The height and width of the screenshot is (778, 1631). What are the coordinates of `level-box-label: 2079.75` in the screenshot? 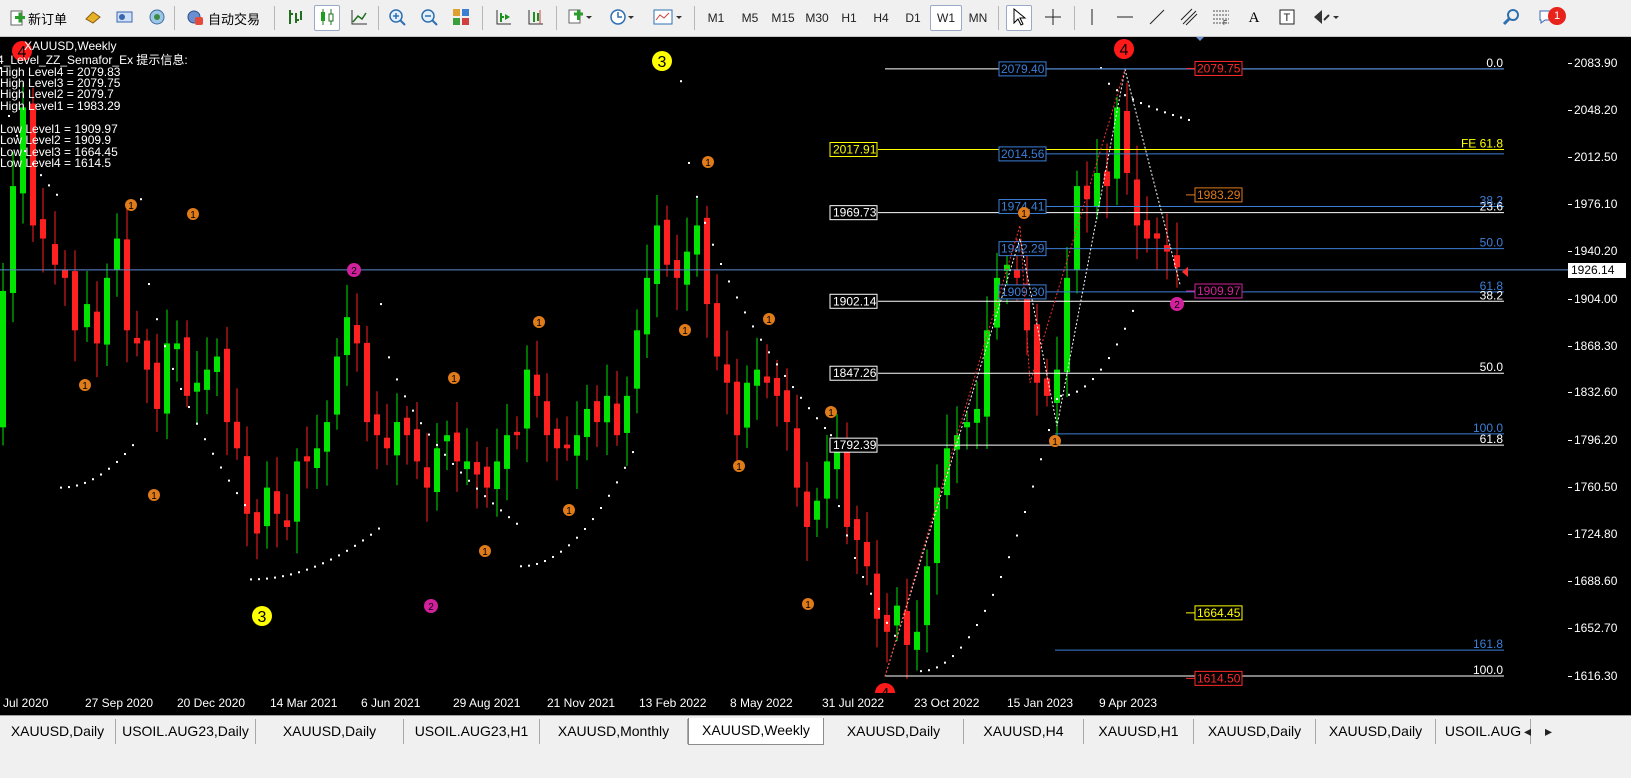 It's located at (1219, 68).